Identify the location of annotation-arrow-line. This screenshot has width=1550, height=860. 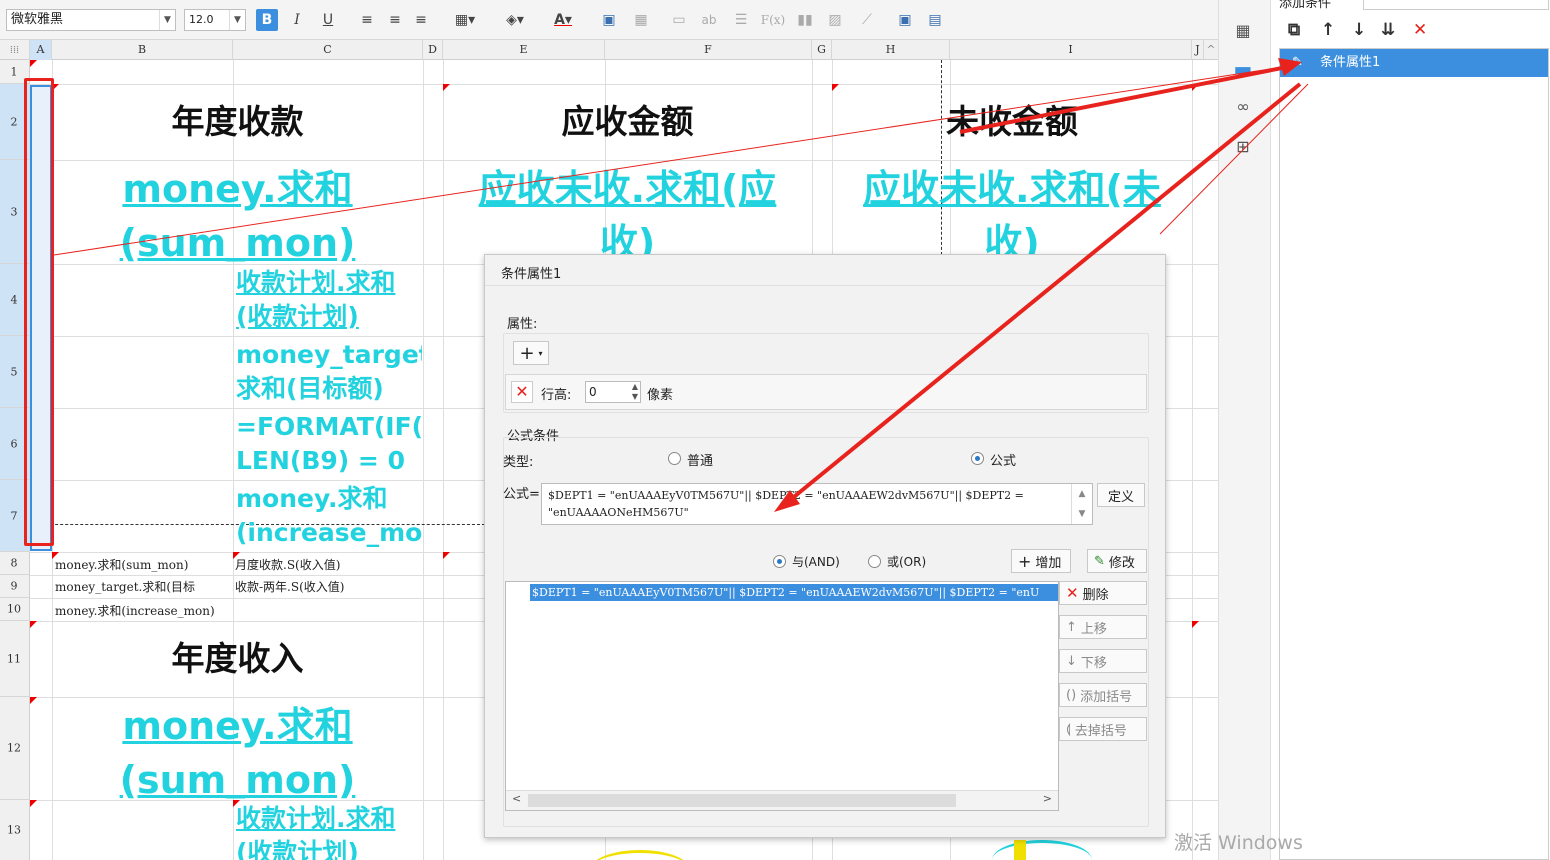
(1126, 99).